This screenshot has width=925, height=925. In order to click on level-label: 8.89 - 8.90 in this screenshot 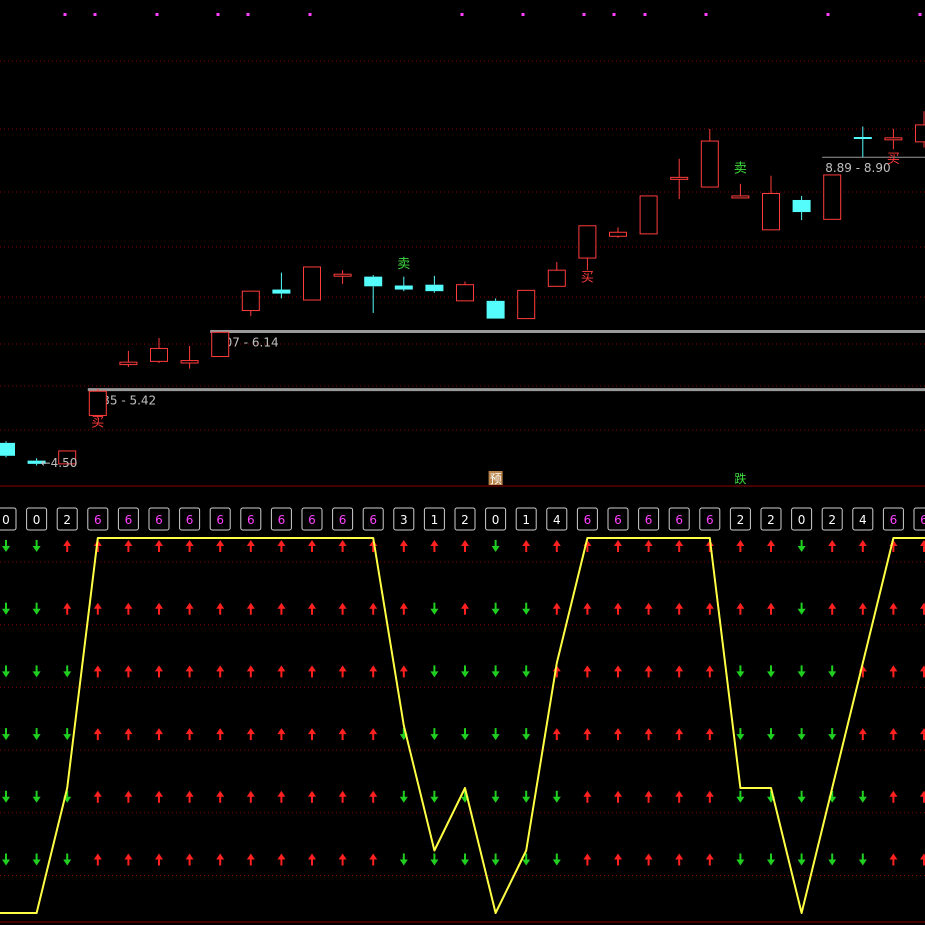, I will do `click(857, 168)`.